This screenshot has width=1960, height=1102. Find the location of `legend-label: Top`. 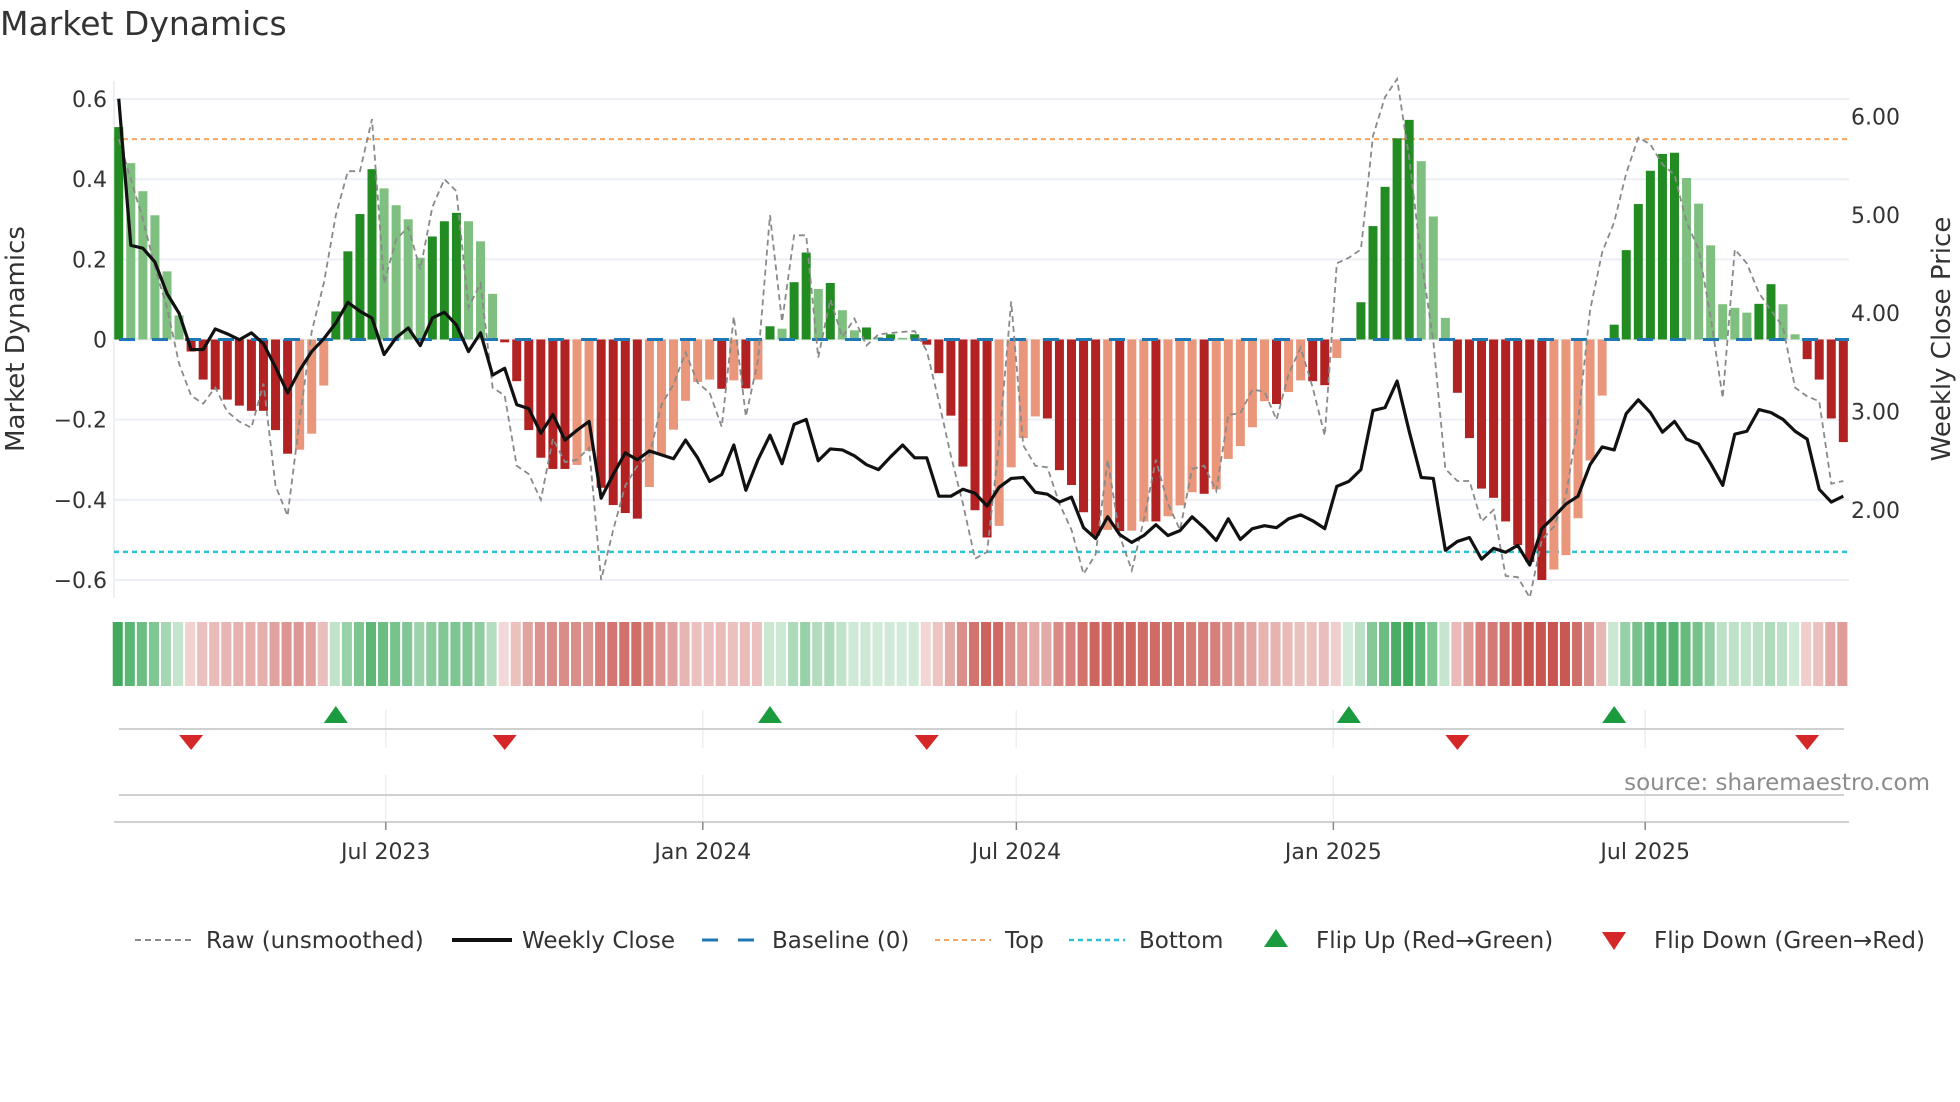

legend-label: Top is located at coordinates (1024, 941).